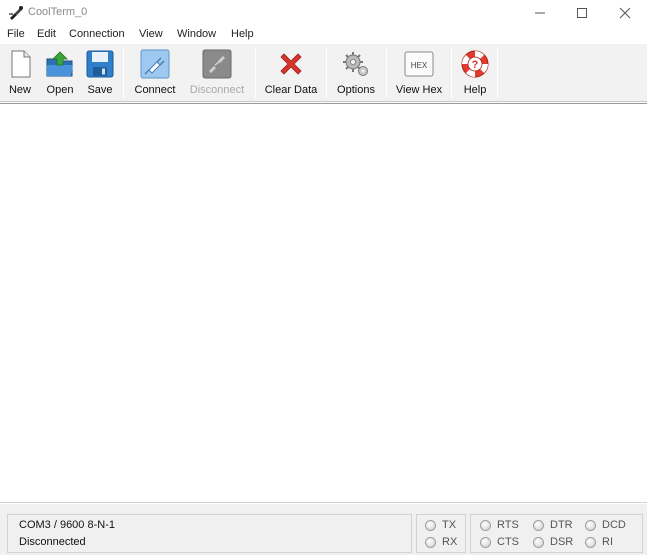 The height and width of the screenshot is (555, 647). Describe the element at coordinates (508, 542) in the screenshot. I see `cts-label: CTS` at that location.